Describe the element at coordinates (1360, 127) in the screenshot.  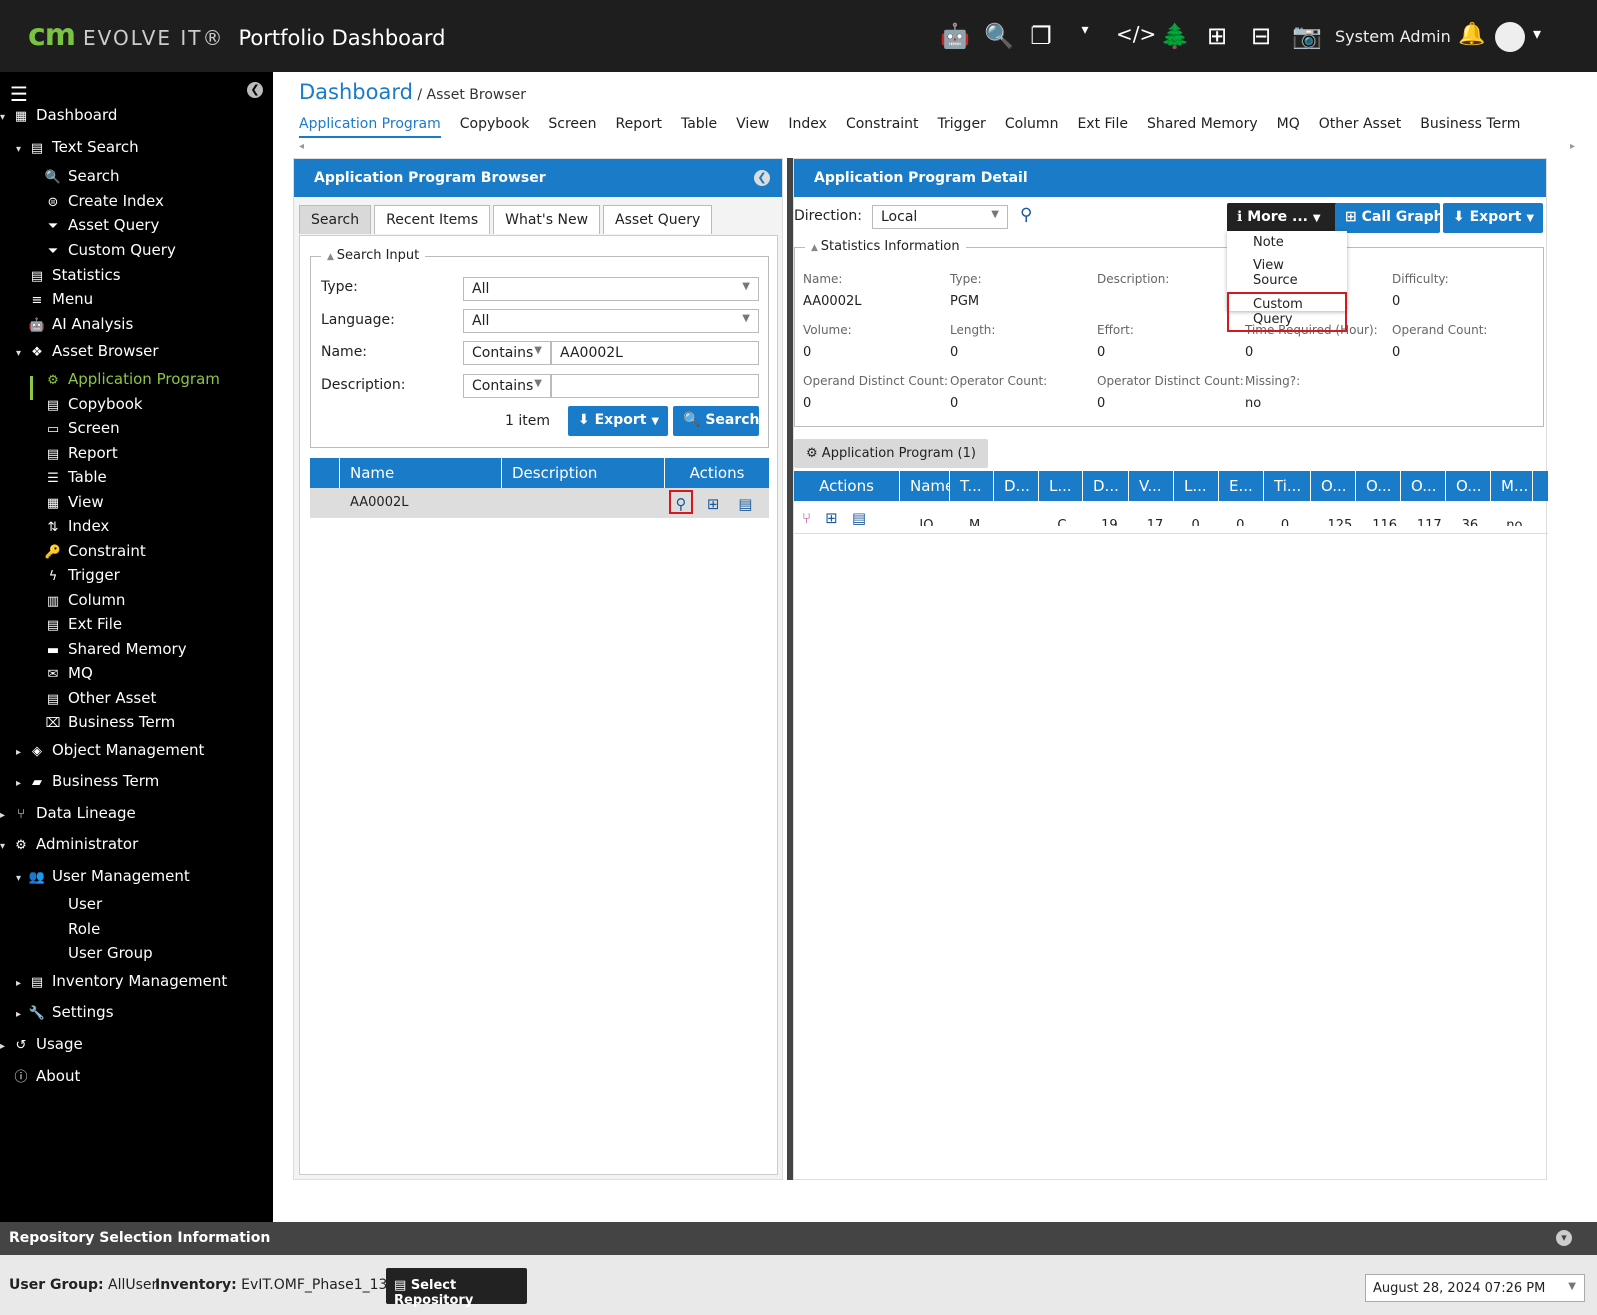
I see `tab-other-asset: Other Asset` at that location.